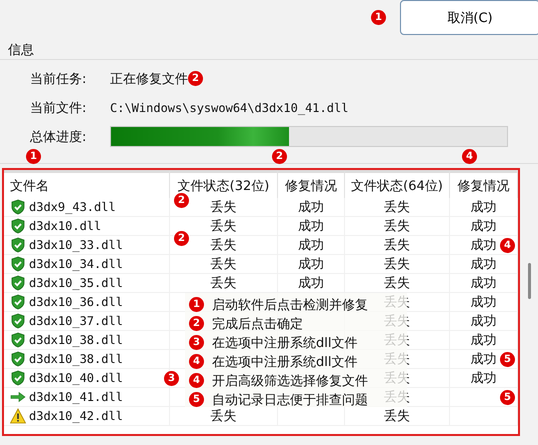 The height and width of the screenshot is (445, 538). What do you see at coordinates (469, 17) in the screenshot?
I see `cancel-button: 取消(C)` at bounding box center [469, 17].